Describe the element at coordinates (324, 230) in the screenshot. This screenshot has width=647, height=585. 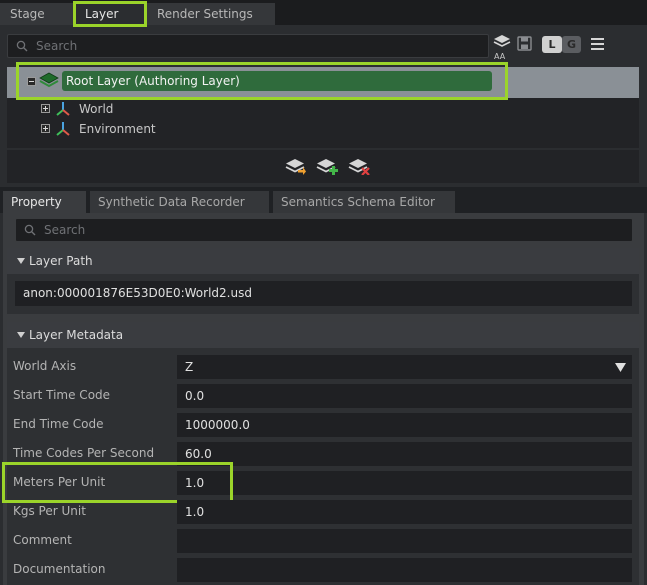
I see `property-search-input: Search` at that location.